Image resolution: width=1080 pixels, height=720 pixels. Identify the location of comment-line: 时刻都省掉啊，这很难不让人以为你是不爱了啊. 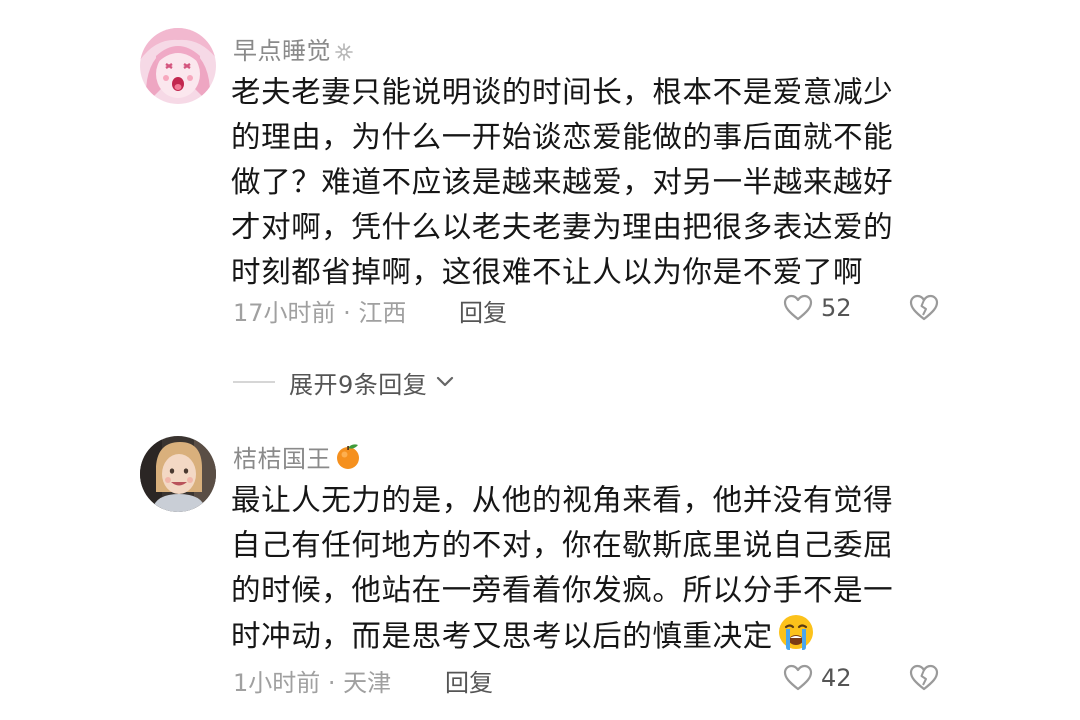
(547, 272).